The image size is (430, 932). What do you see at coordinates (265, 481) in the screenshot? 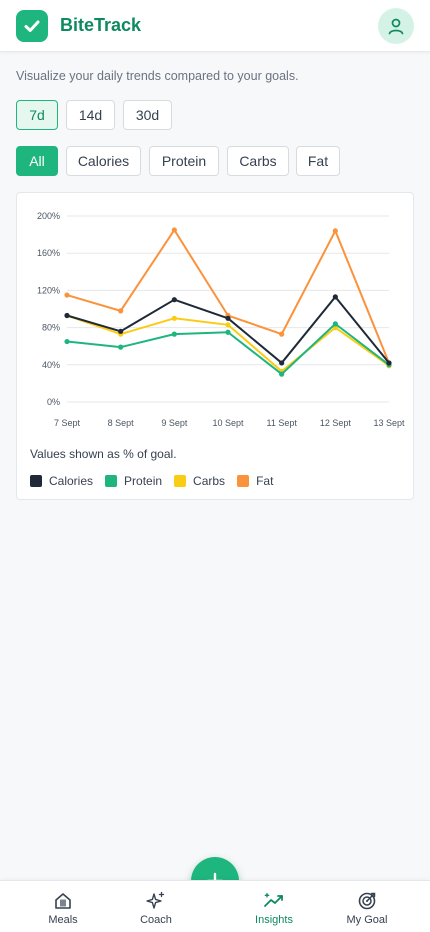
I see `legend-label-fat: Fat` at bounding box center [265, 481].